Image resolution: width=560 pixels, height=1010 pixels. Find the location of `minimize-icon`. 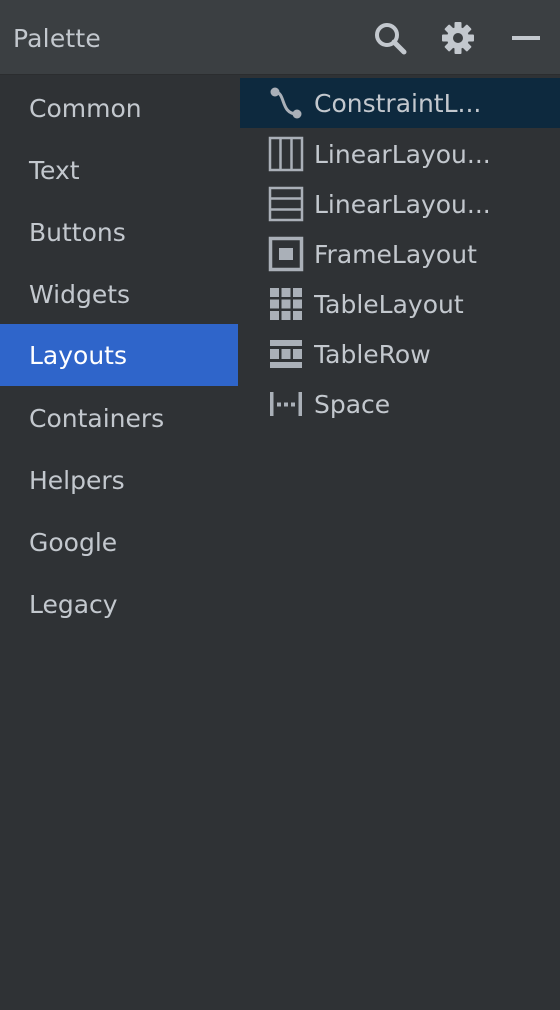

minimize-icon is located at coordinates (526, 38).